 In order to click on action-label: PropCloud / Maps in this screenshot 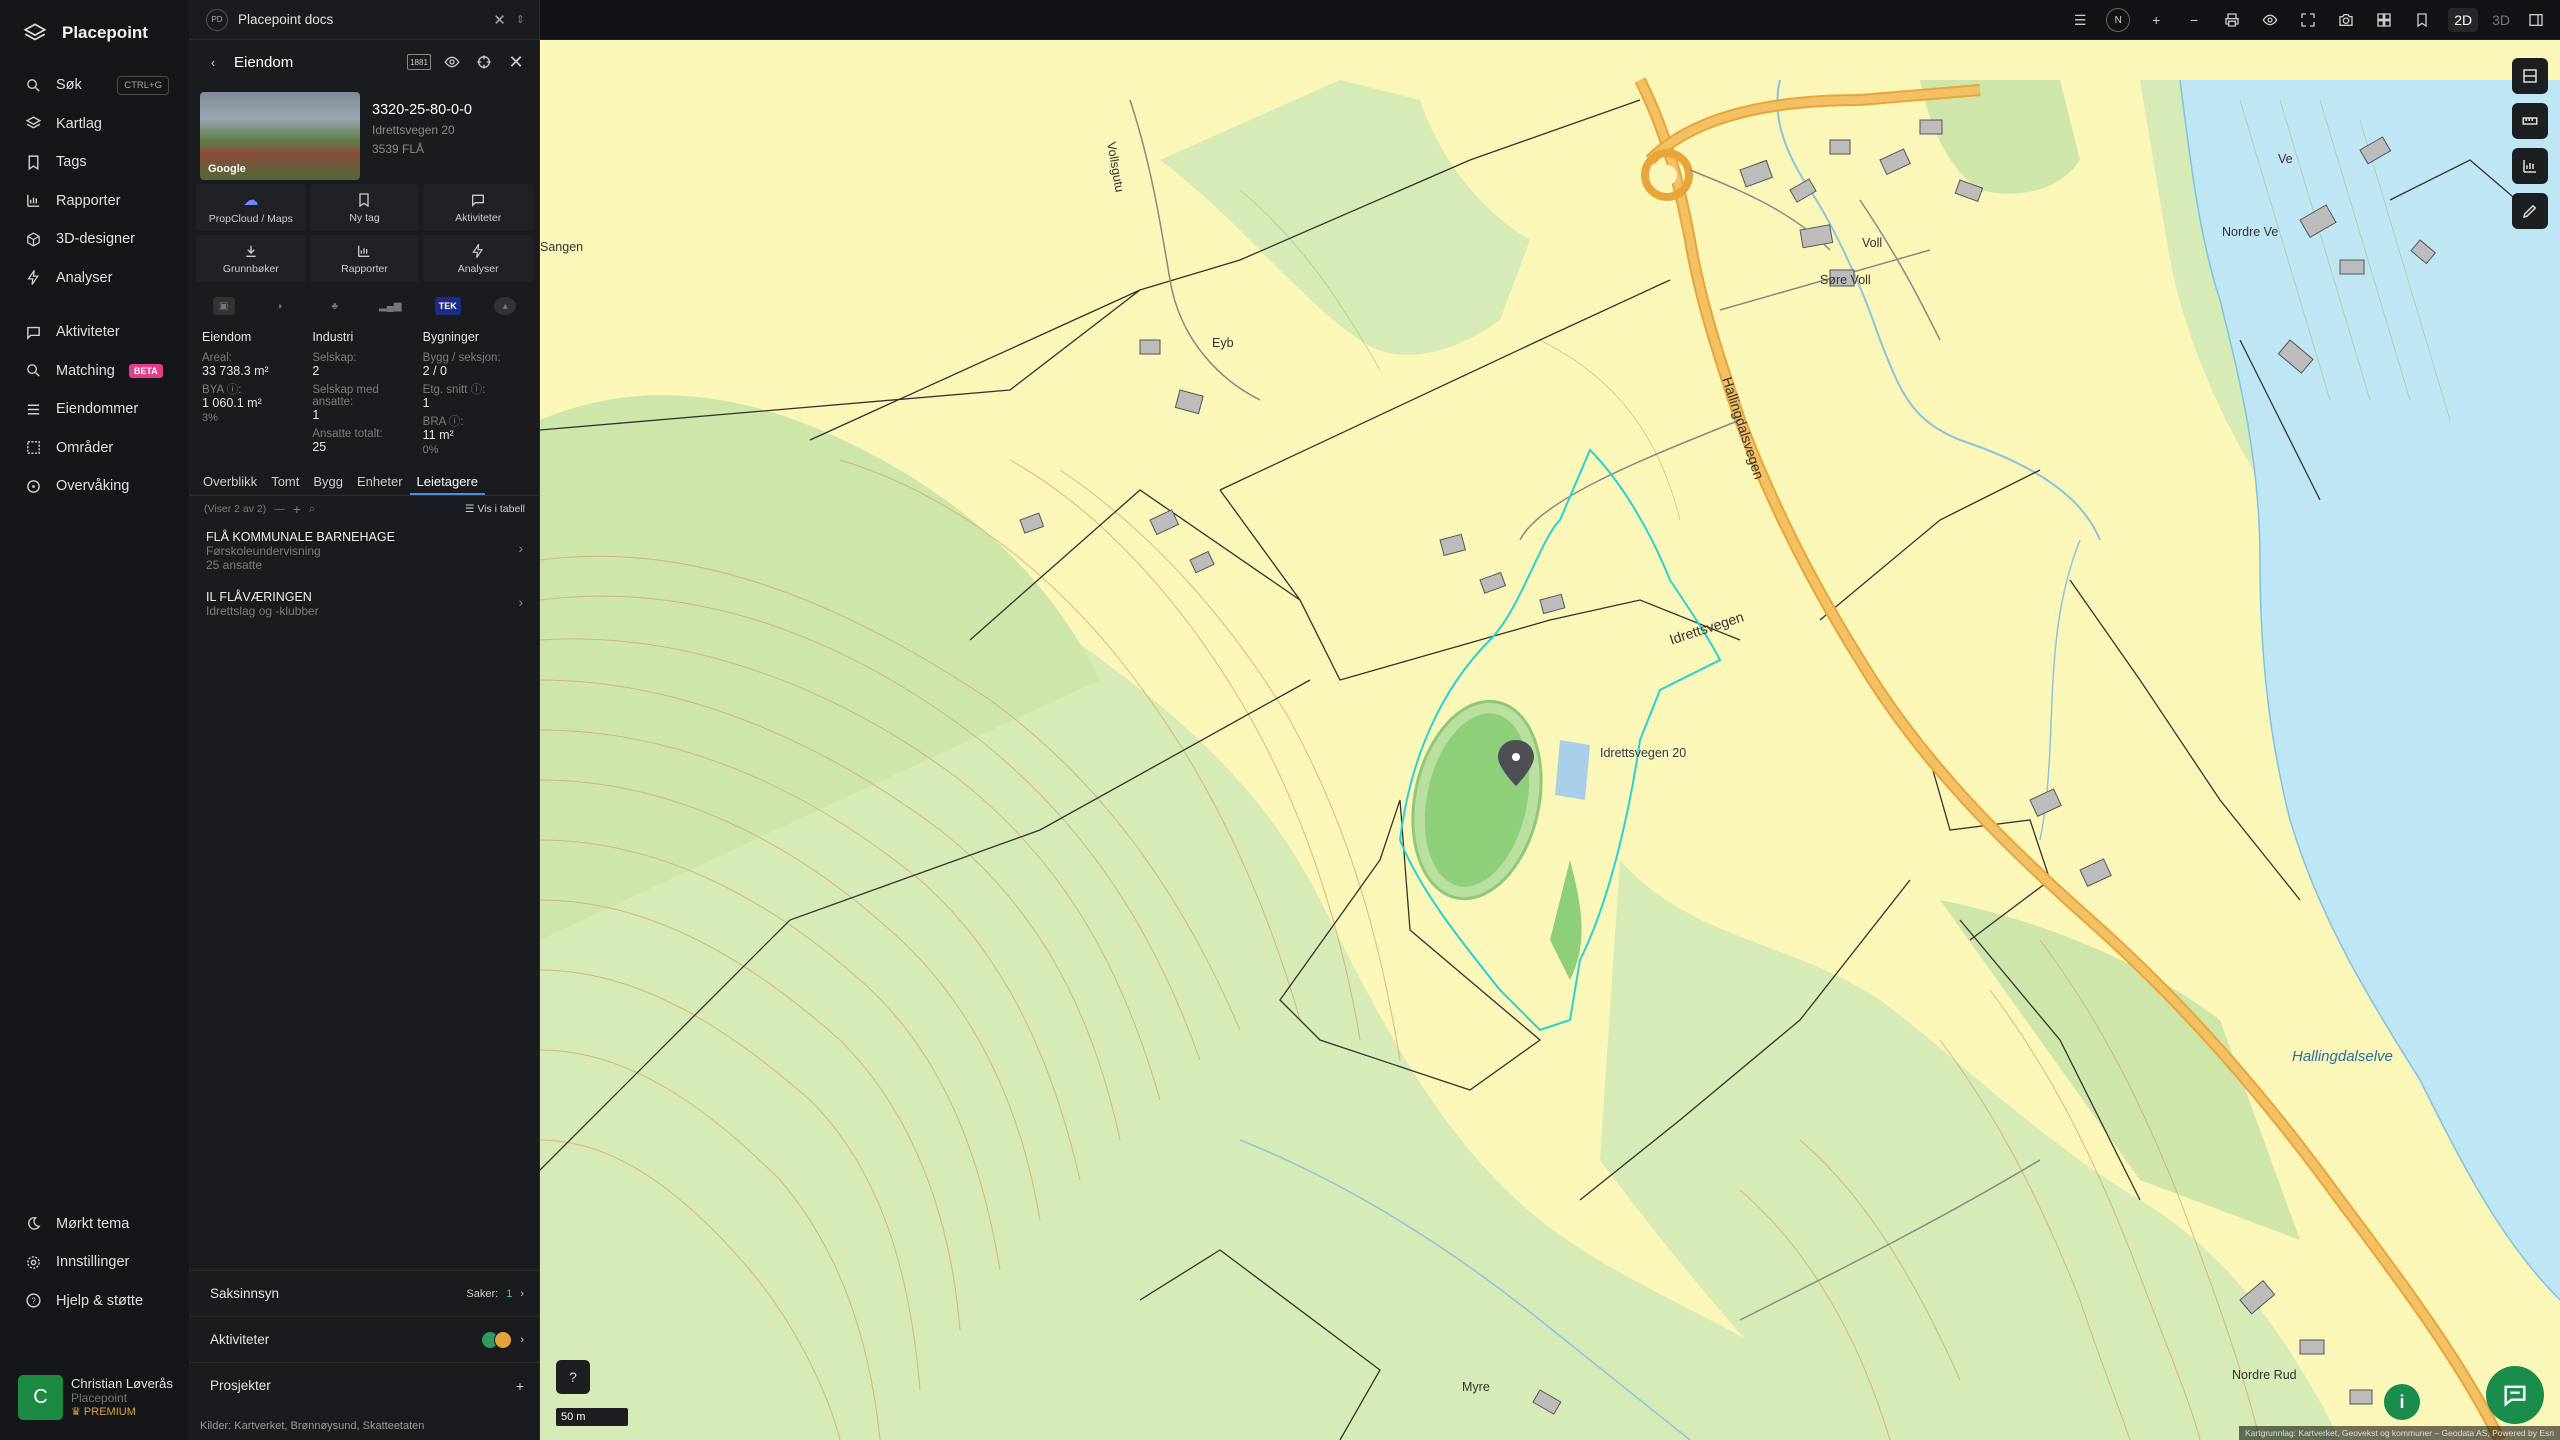, I will do `click(250, 218)`.